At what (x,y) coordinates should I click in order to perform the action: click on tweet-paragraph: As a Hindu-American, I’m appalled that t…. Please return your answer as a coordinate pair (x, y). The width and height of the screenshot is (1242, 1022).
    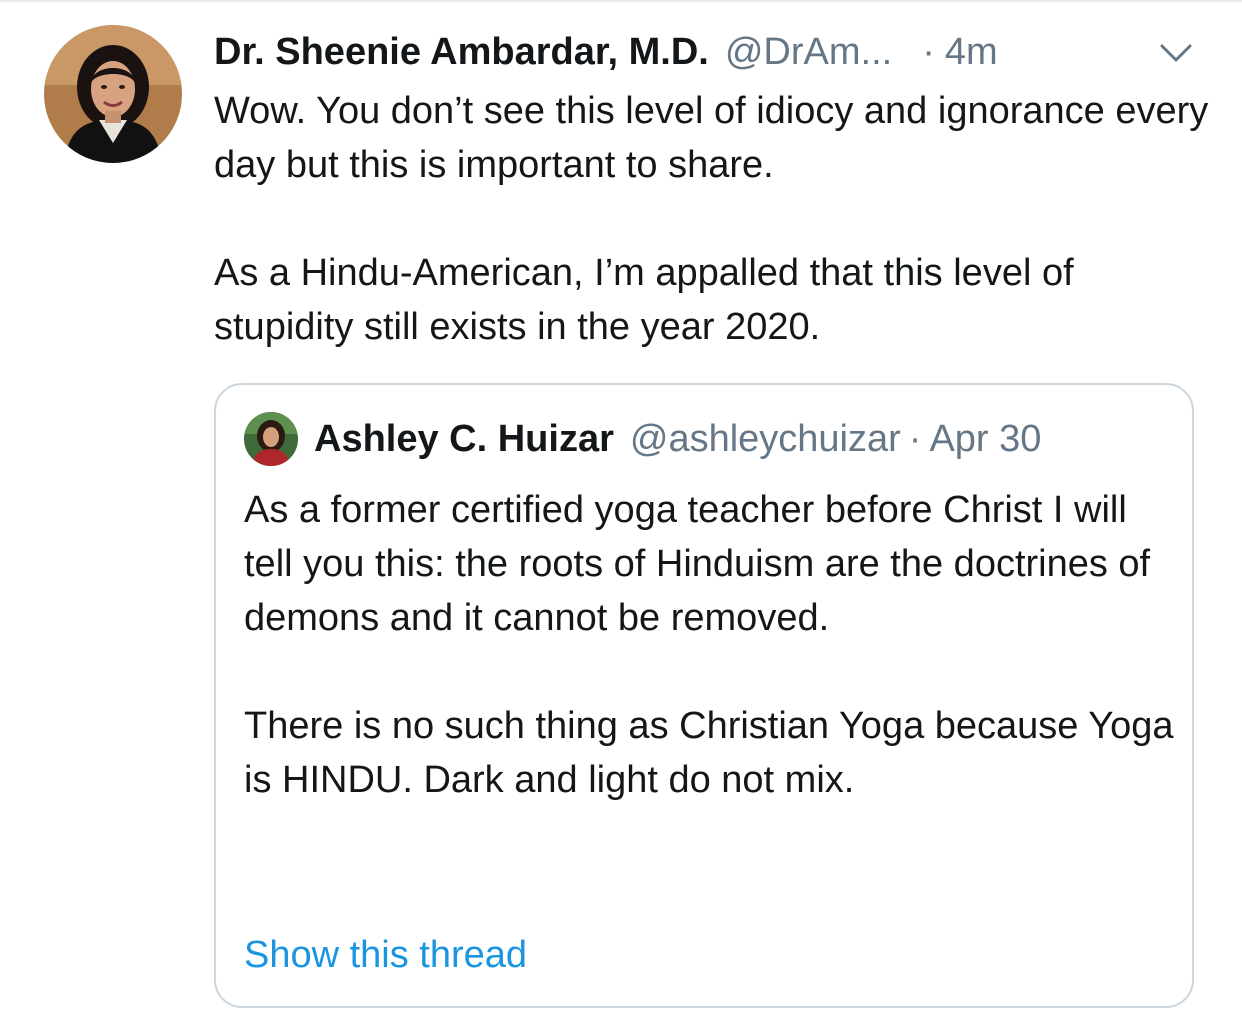
    Looking at the image, I should click on (644, 300).